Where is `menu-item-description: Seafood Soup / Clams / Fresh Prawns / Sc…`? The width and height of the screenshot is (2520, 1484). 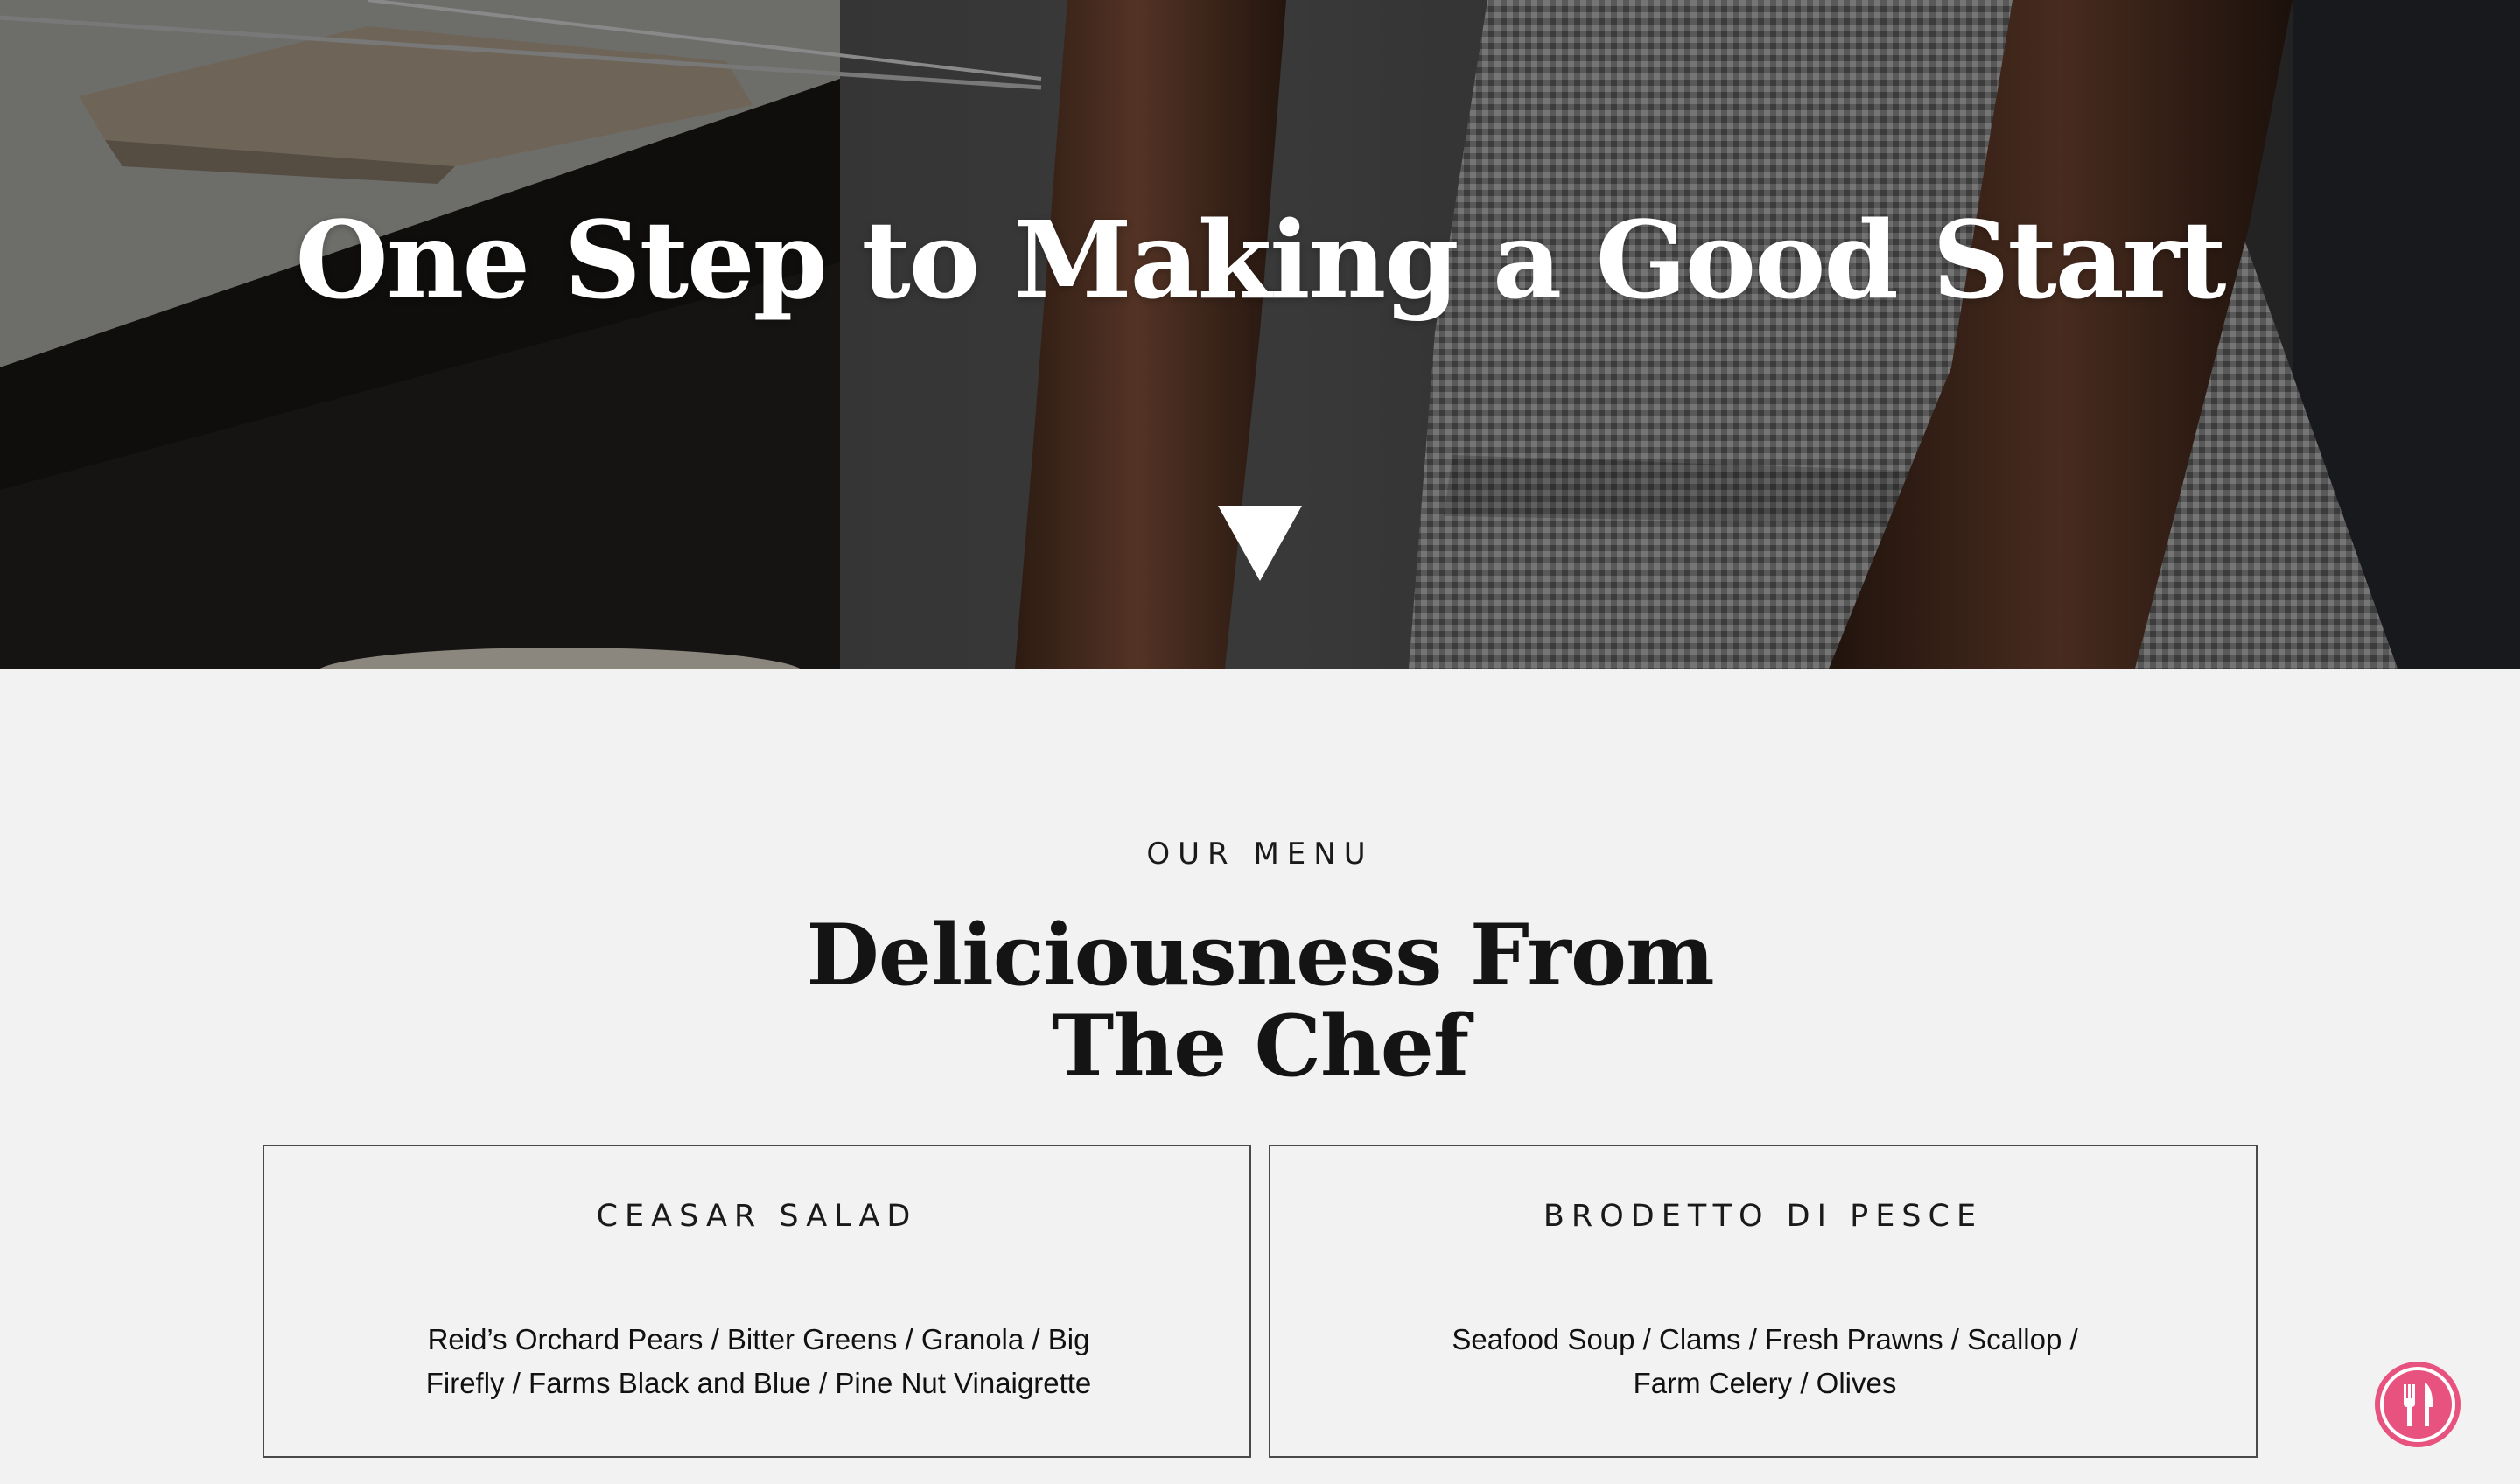
menu-item-description: Seafood Soup / Clams / Fresh Prawns / Sc… is located at coordinates (1765, 1361).